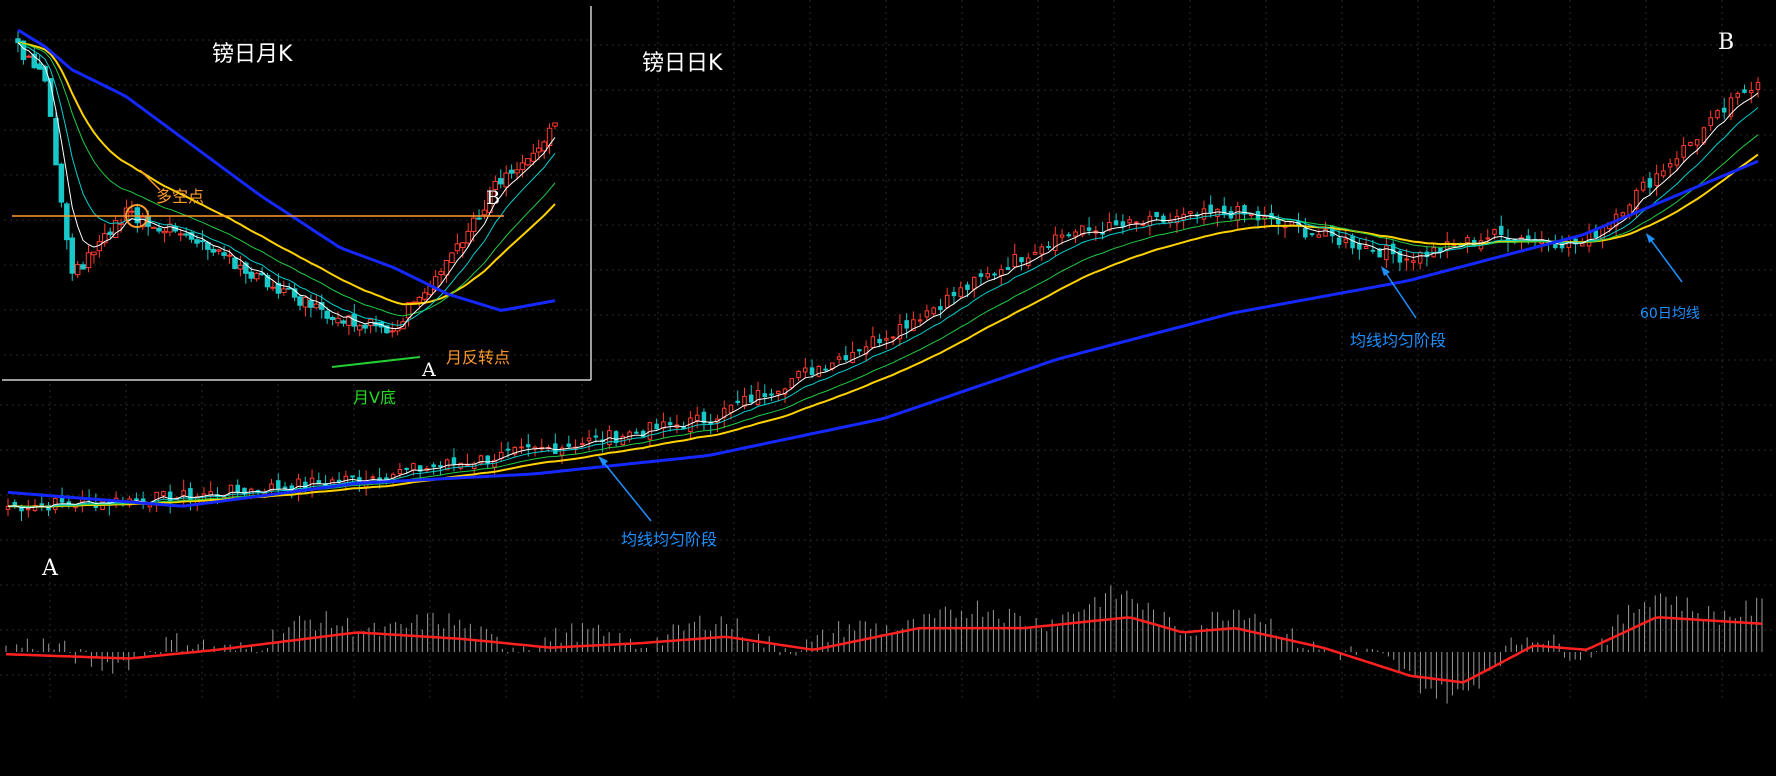  Describe the element at coordinates (493, 198) in the screenshot. I see `point-b-monthly-label: B` at that location.